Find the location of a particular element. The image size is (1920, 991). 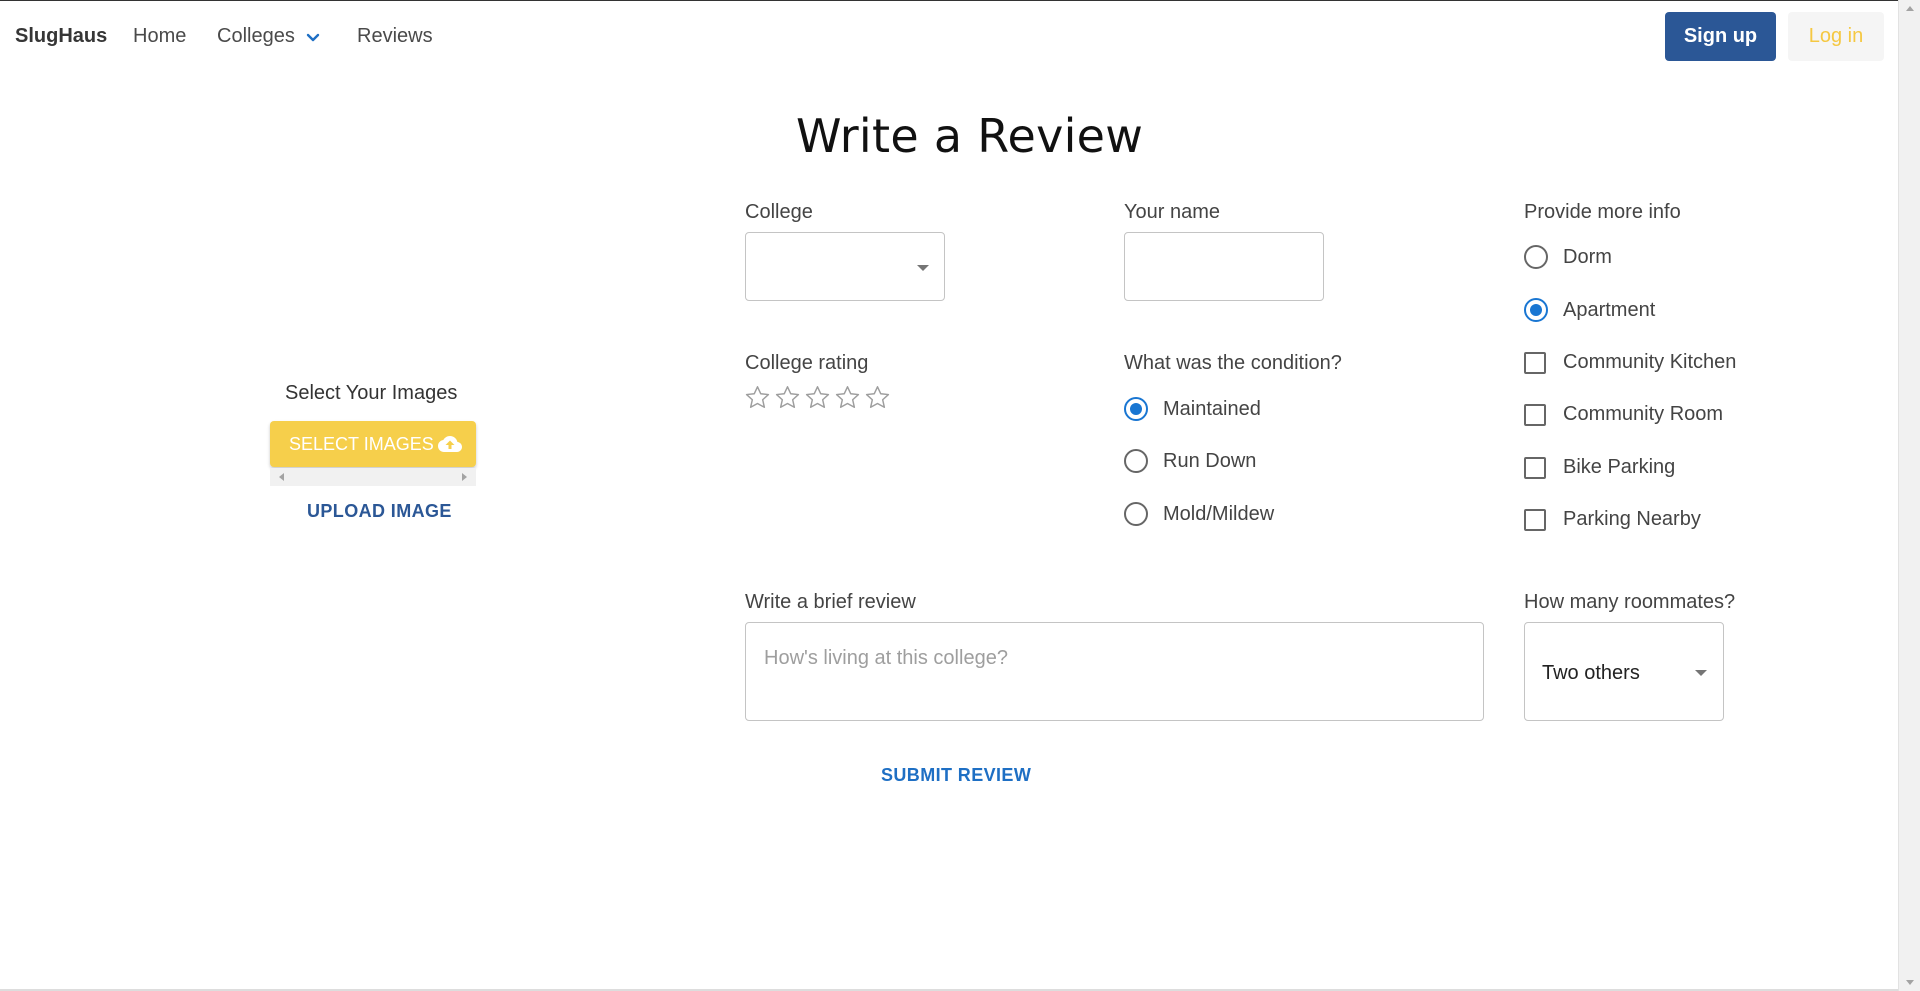

checkbox-bike-parking is located at coordinates (1535, 467).